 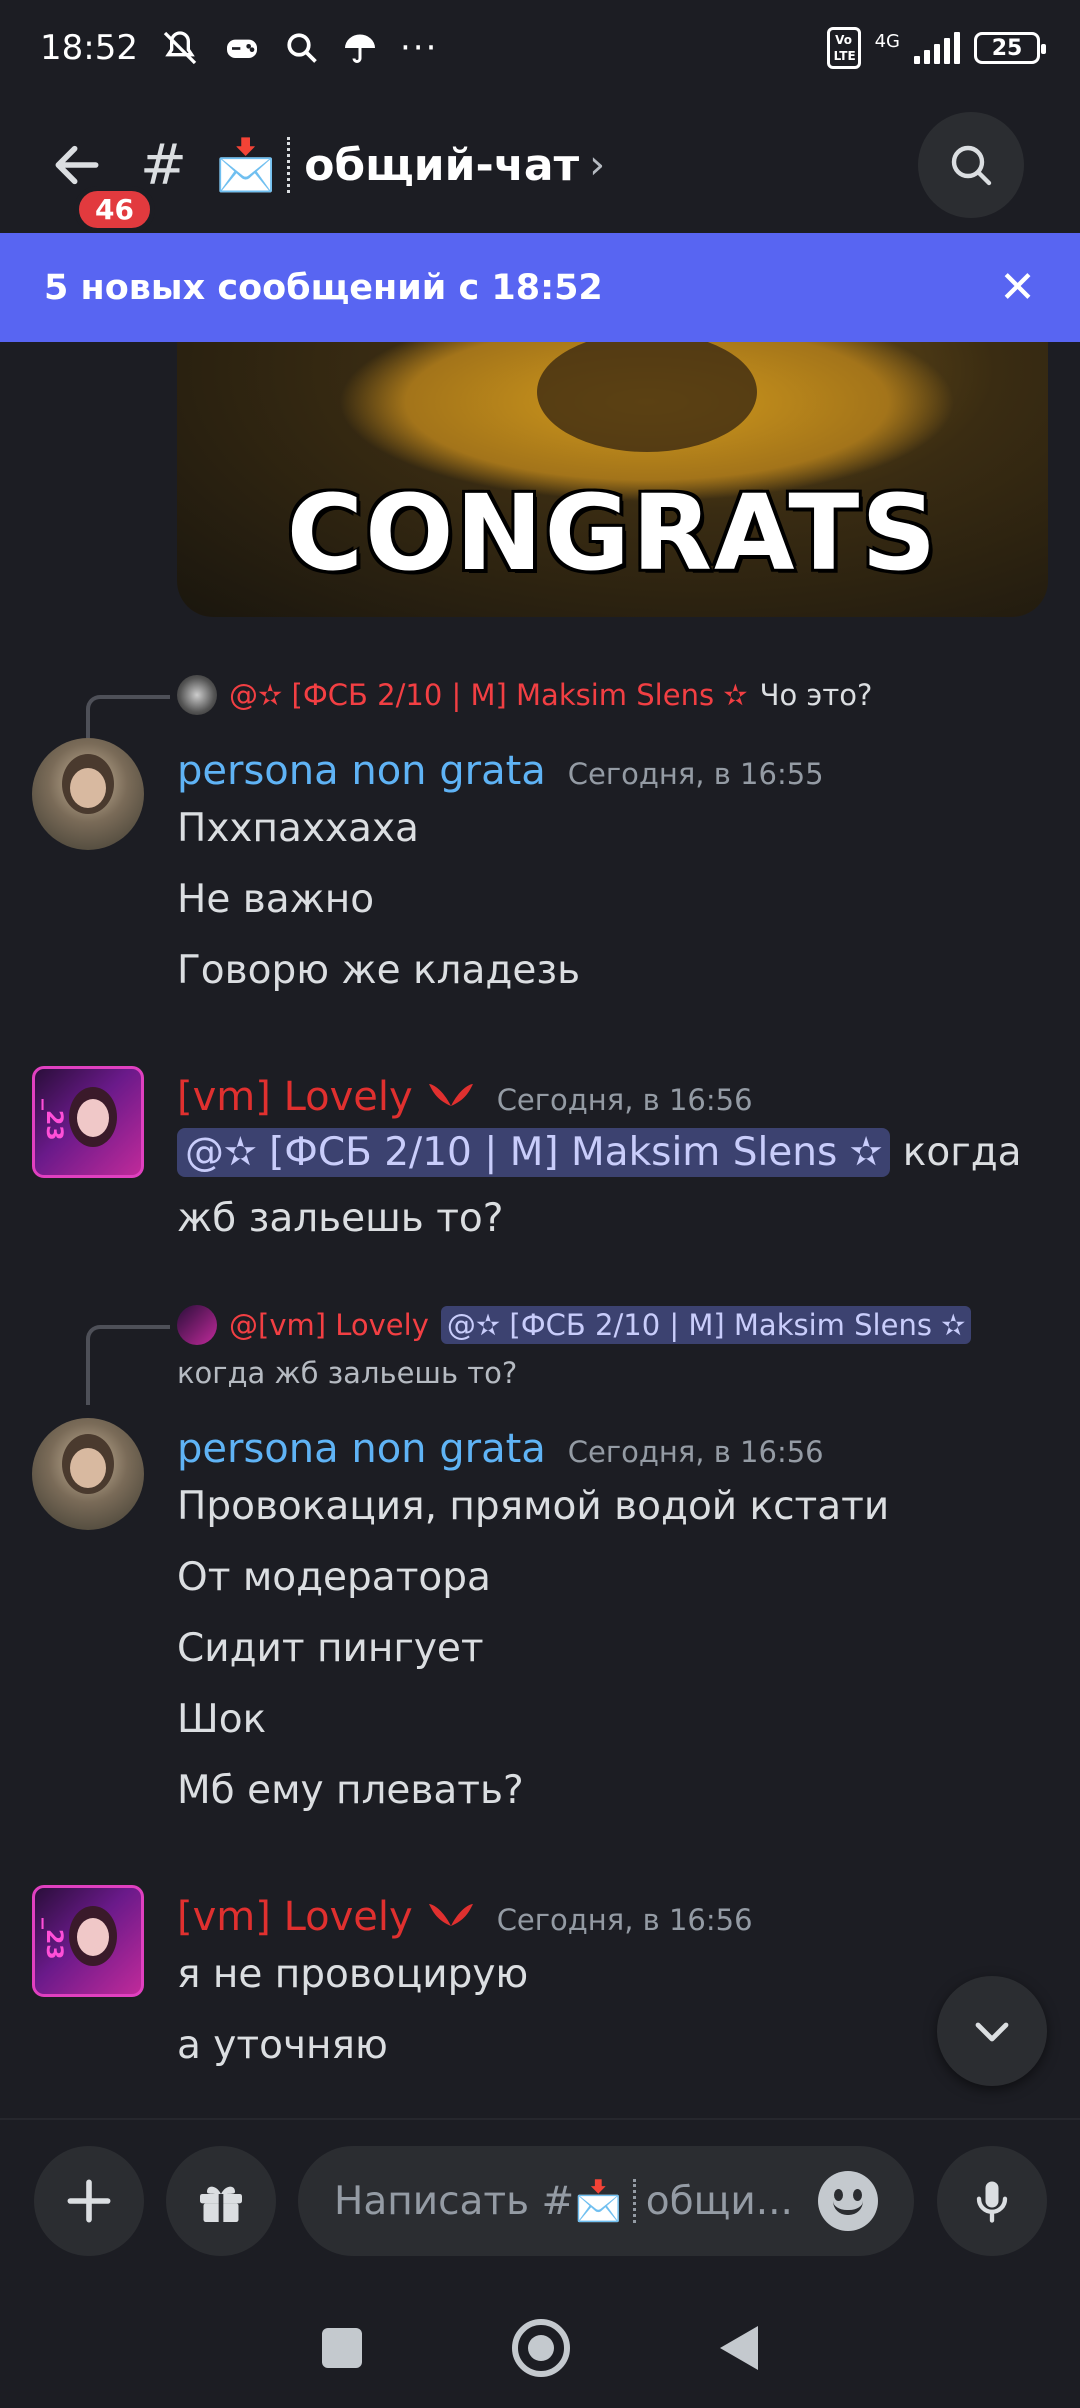 I want to click on home-button, so click(x=541, y=2348).